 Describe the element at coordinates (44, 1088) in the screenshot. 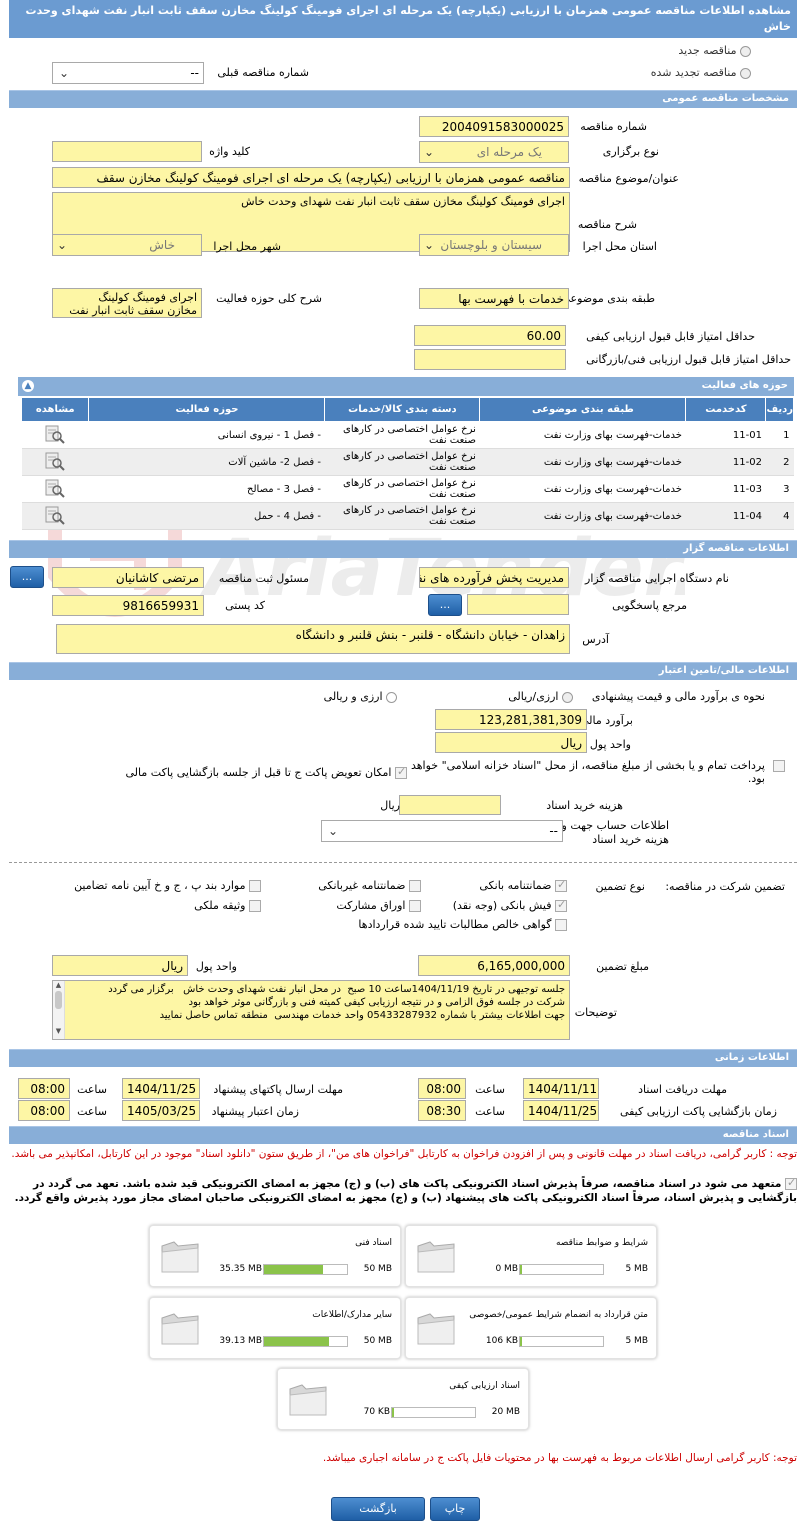

I see `send-time-field: 08:00` at that location.